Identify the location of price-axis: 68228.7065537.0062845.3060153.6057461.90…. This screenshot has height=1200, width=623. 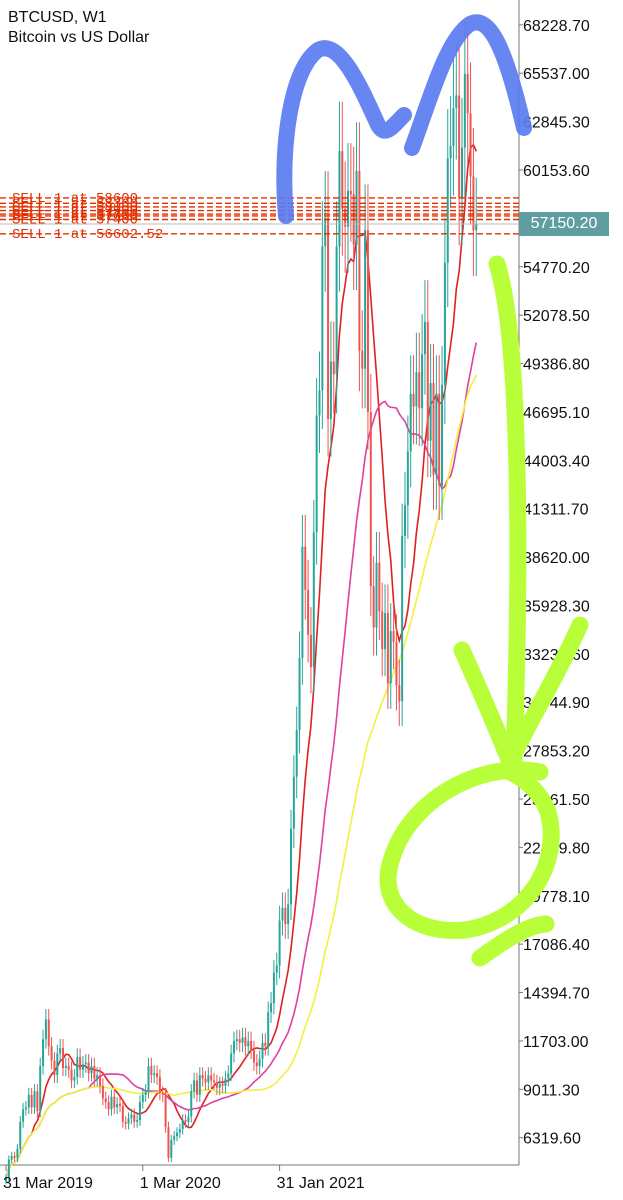
(554, 583).